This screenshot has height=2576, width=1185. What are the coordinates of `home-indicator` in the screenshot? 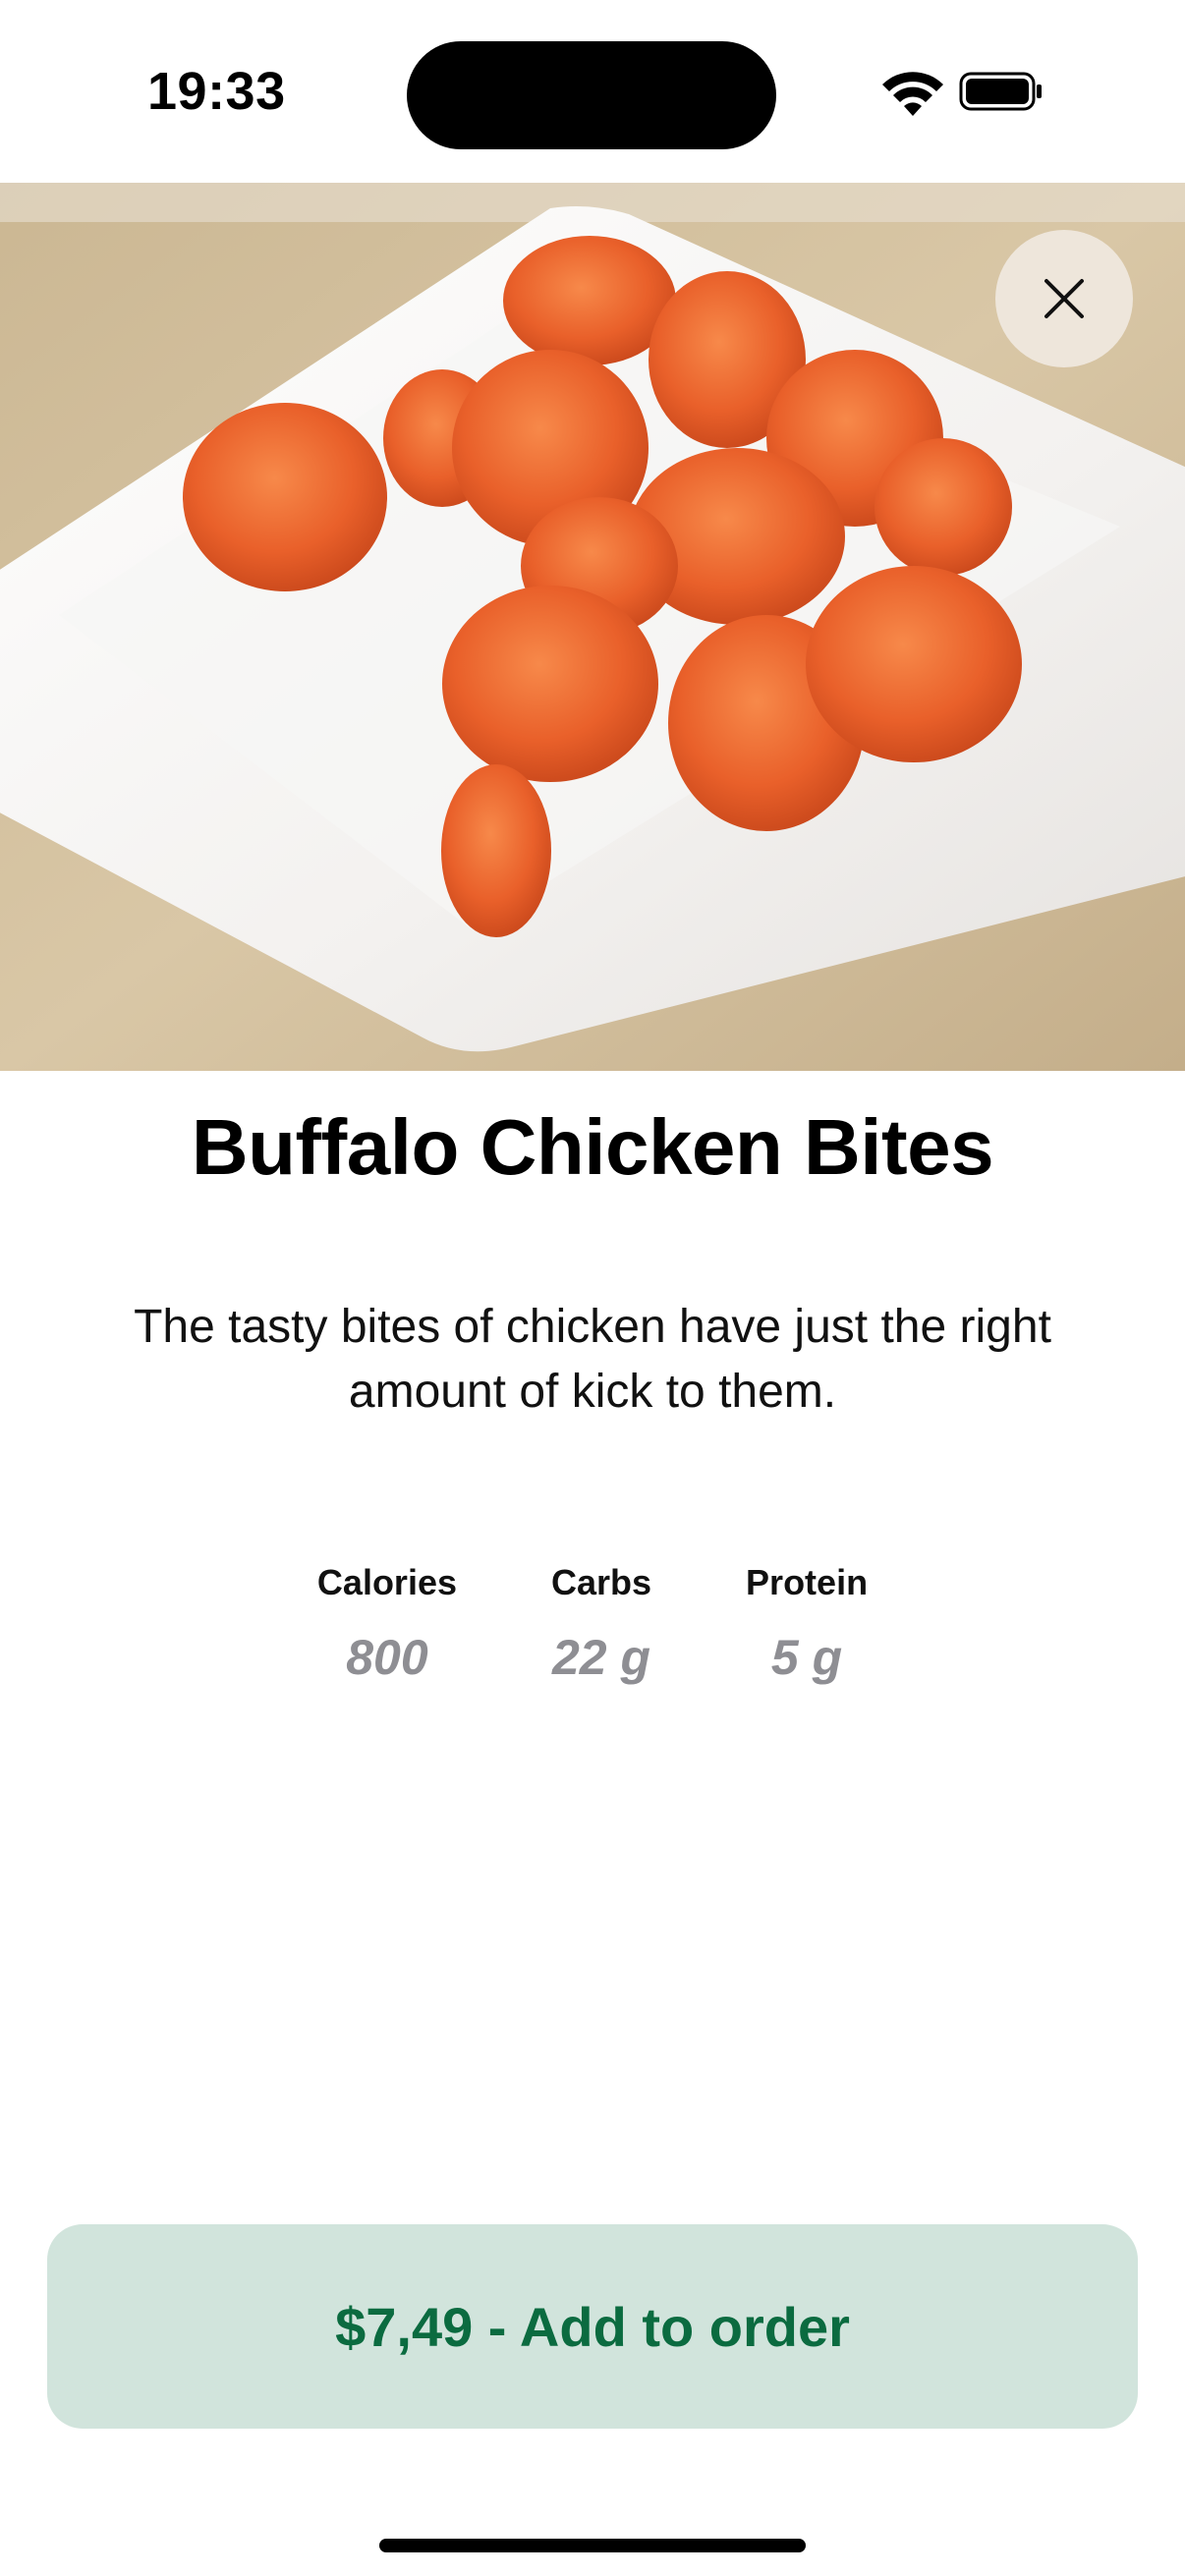 It's located at (592, 2545).